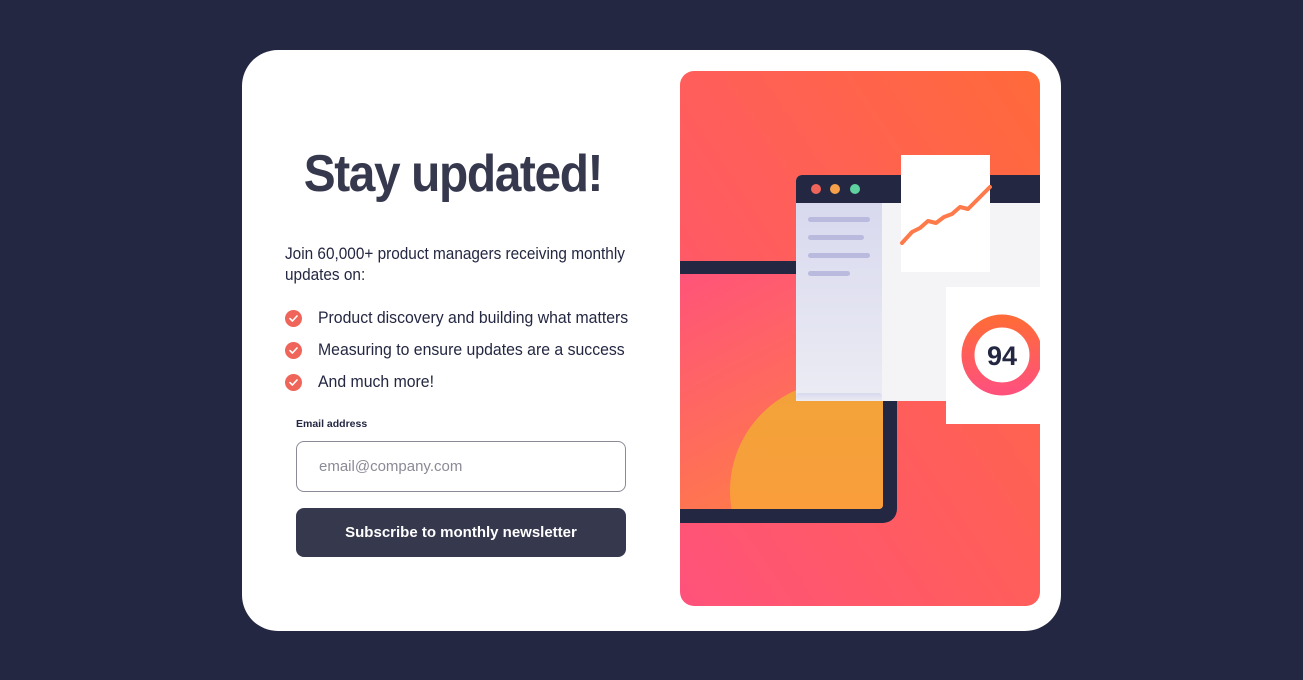 The width and height of the screenshot is (1303, 680). Describe the element at coordinates (465, 382) in the screenshot. I see `list-item: And much more!` at that location.